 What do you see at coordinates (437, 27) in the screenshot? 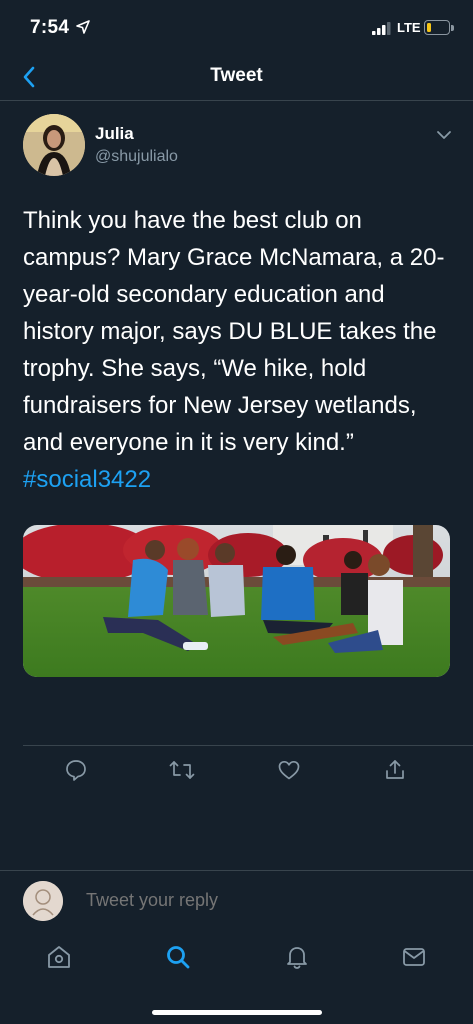
I see `battery-icon` at bounding box center [437, 27].